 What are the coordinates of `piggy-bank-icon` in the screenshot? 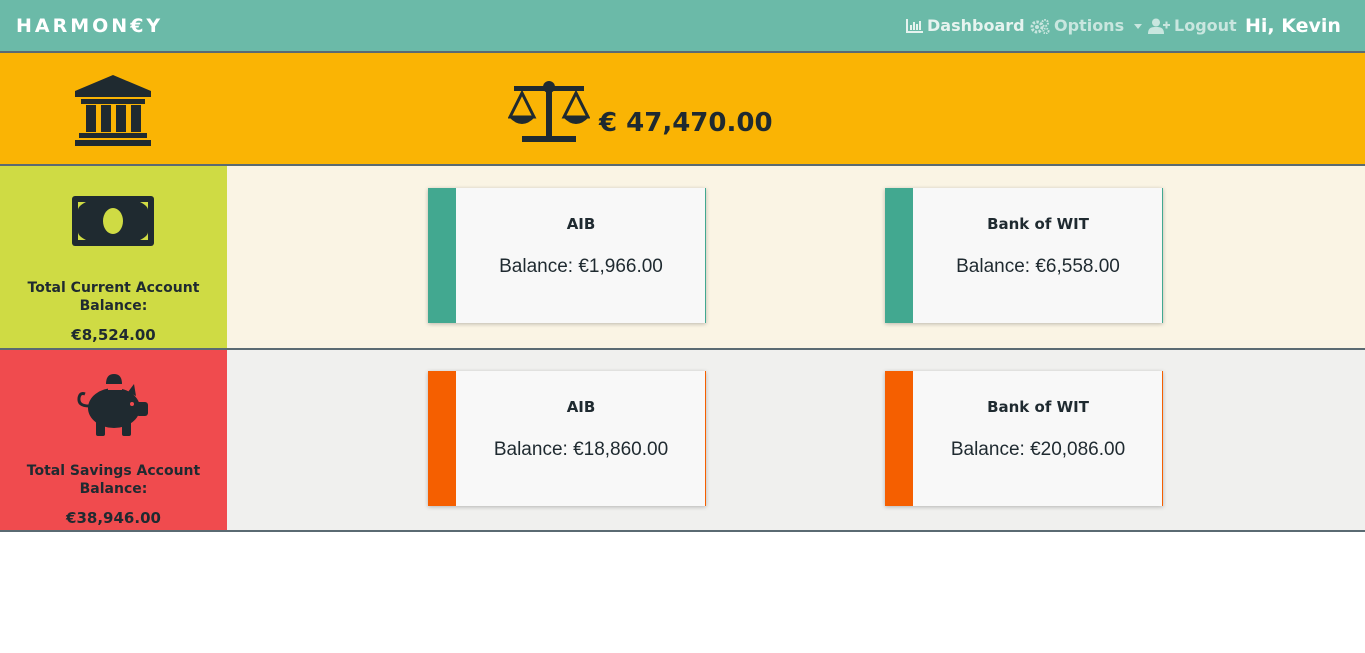 It's located at (113, 407).